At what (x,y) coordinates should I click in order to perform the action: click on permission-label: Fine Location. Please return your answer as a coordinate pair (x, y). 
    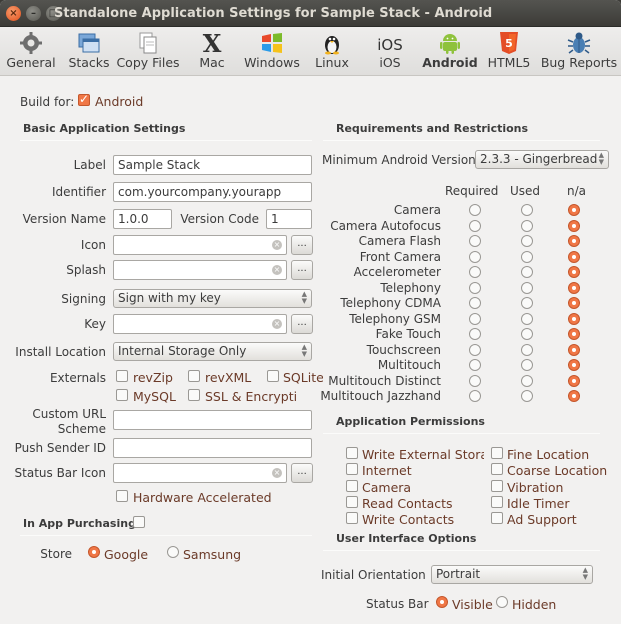
    Looking at the image, I should click on (548, 454).